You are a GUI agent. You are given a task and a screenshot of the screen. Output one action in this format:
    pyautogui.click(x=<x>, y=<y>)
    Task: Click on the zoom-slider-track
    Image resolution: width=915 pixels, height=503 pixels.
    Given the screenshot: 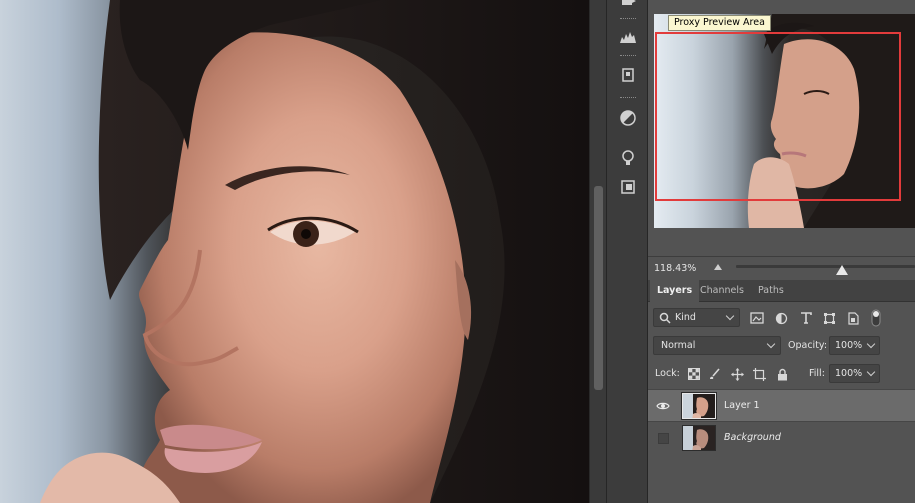 What is the action you would take?
    pyautogui.click(x=825, y=266)
    